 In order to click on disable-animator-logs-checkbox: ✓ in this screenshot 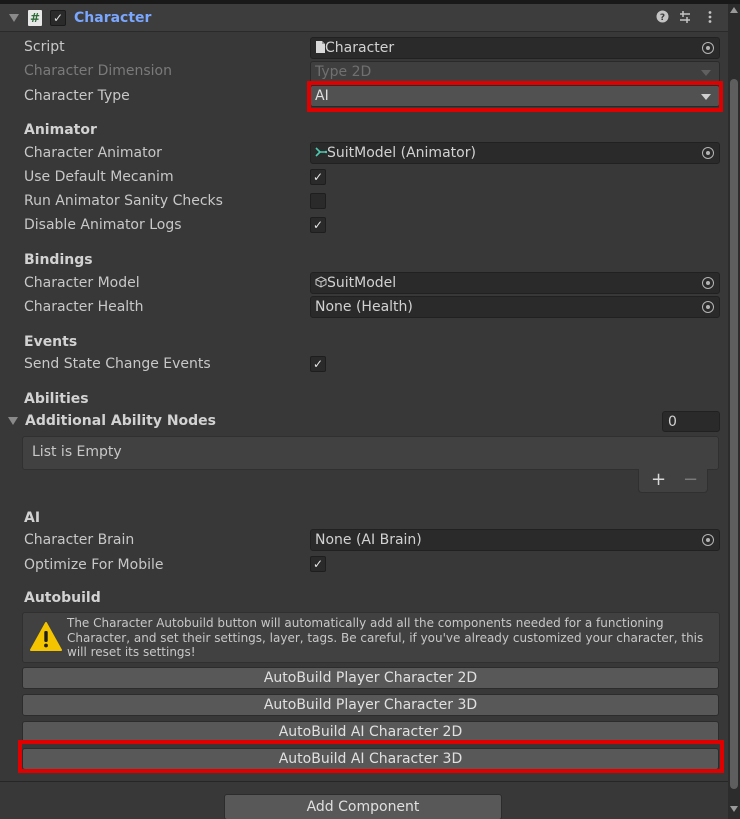, I will do `click(318, 225)`.